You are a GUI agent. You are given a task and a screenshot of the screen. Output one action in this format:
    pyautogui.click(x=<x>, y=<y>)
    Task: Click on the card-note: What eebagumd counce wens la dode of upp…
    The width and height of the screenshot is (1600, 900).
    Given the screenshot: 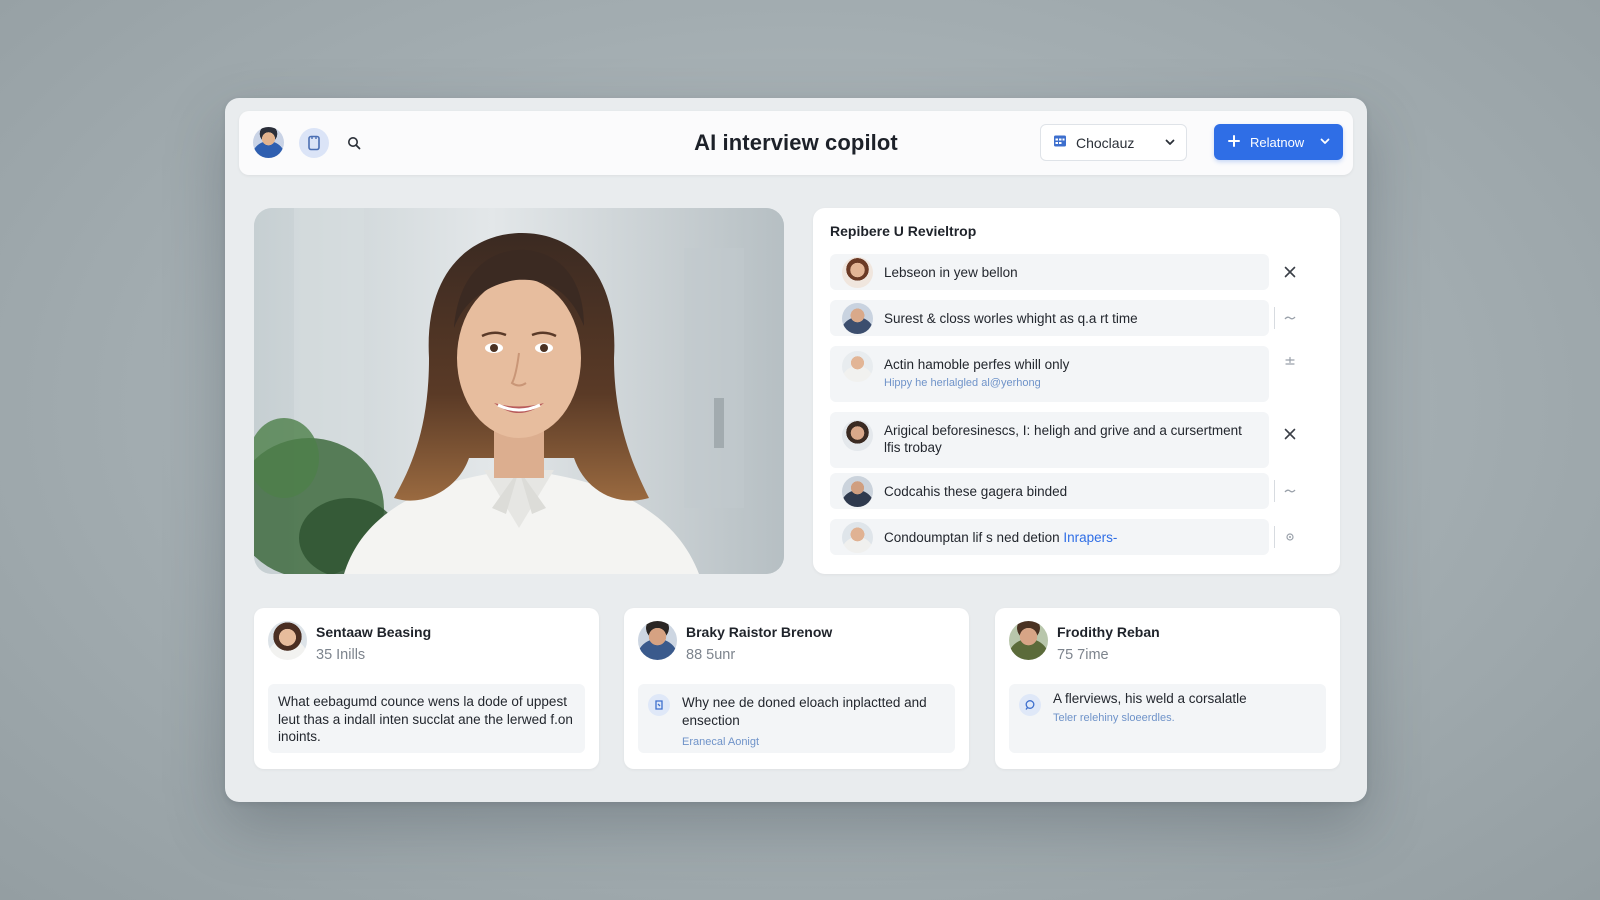 What is the action you would take?
    pyautogui.click(x=426, y=718)
    